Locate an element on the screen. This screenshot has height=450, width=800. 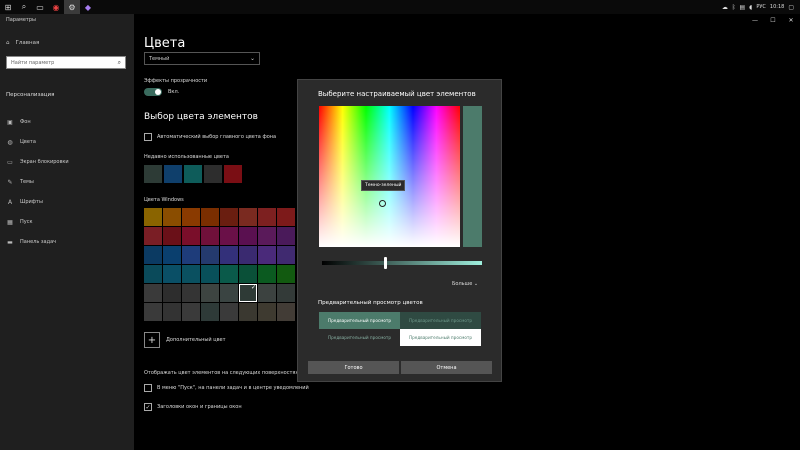
chrome-icon: ◉ is located at coordinates (56, 7).